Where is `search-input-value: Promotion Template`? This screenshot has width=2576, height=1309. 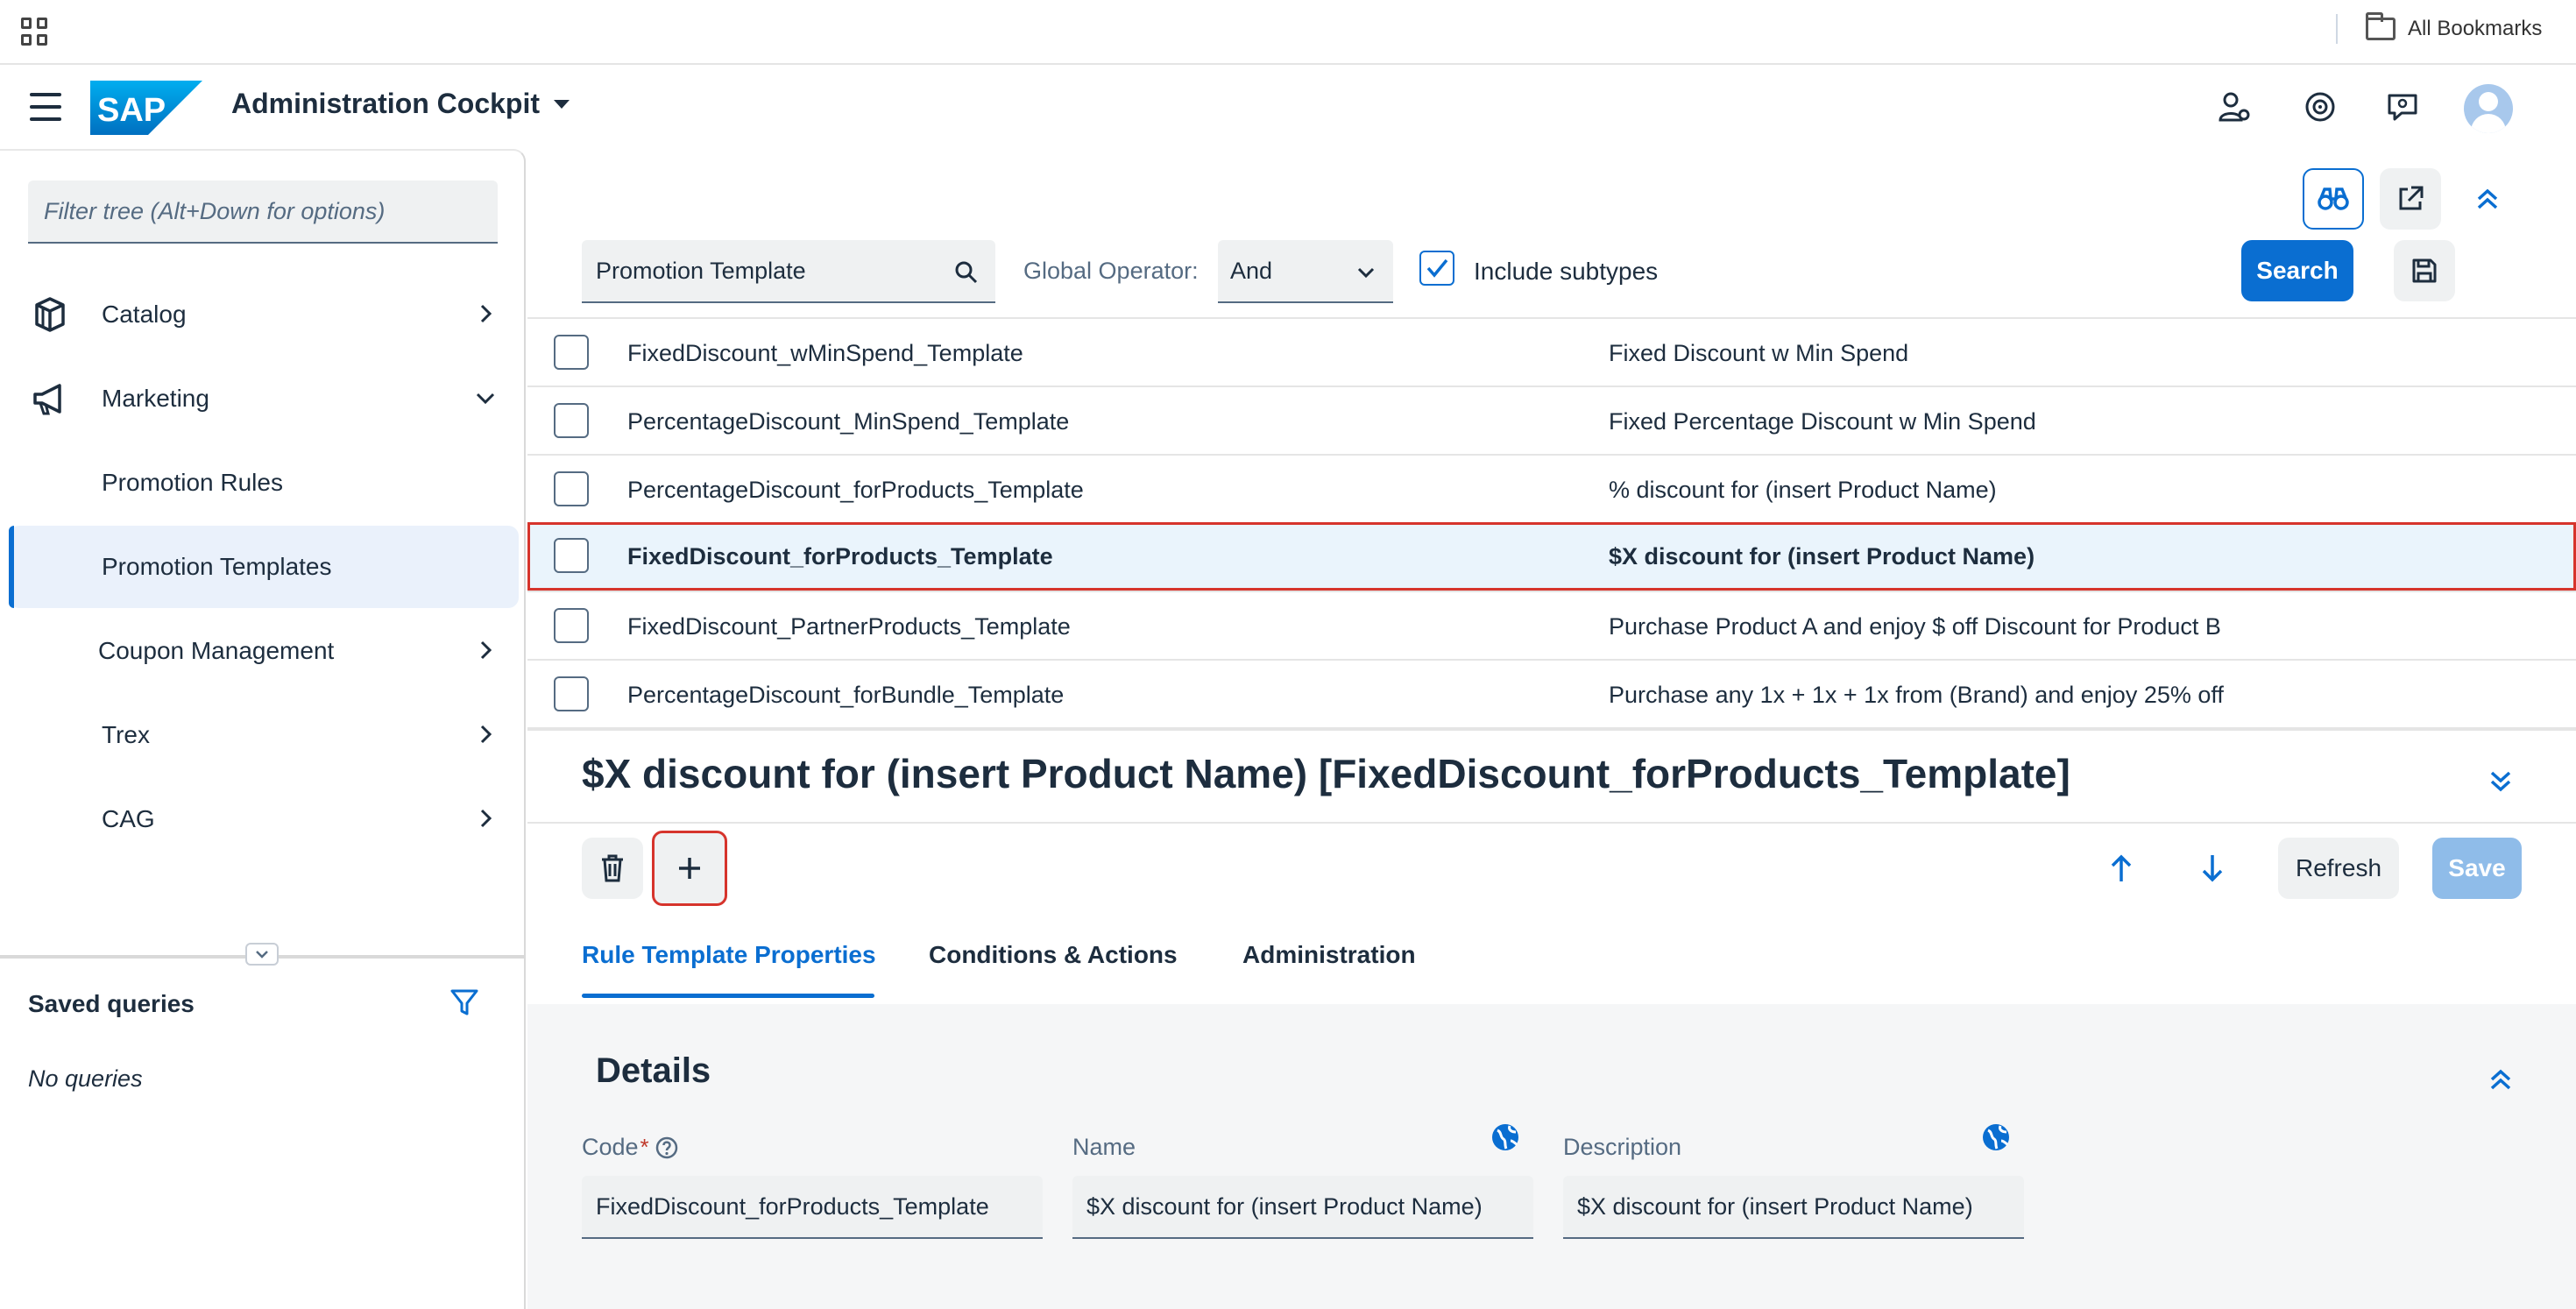
search-input-value: Promotion Template is located at coordinates (701, 270).